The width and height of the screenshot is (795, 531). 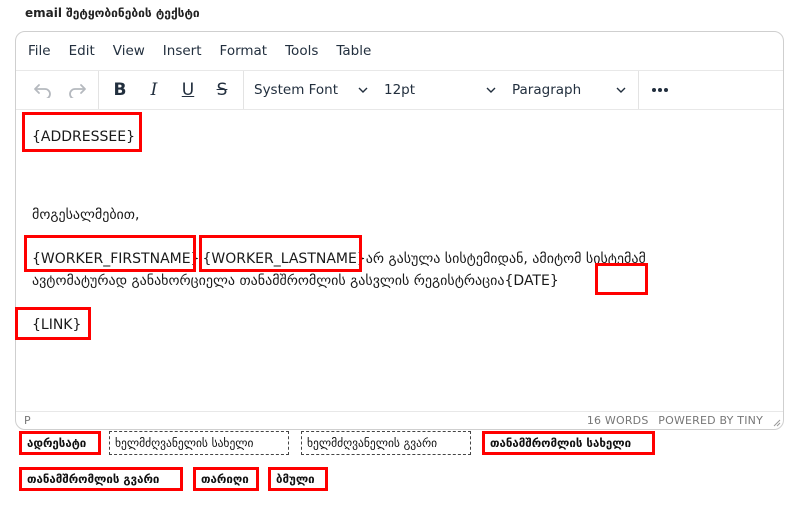 I want to click on more-button, so click(x=660, y=90).